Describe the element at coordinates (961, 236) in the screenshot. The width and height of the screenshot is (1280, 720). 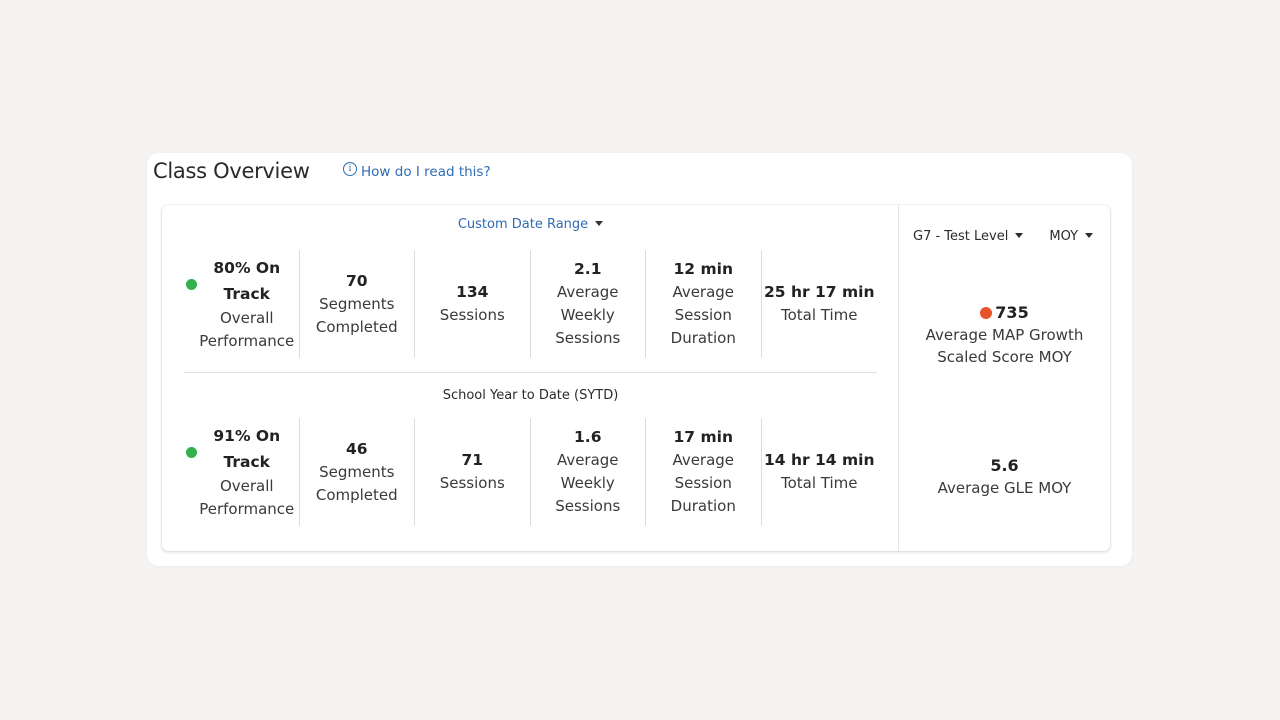
I see `test-level-label: G7 - Test Level` at that location.